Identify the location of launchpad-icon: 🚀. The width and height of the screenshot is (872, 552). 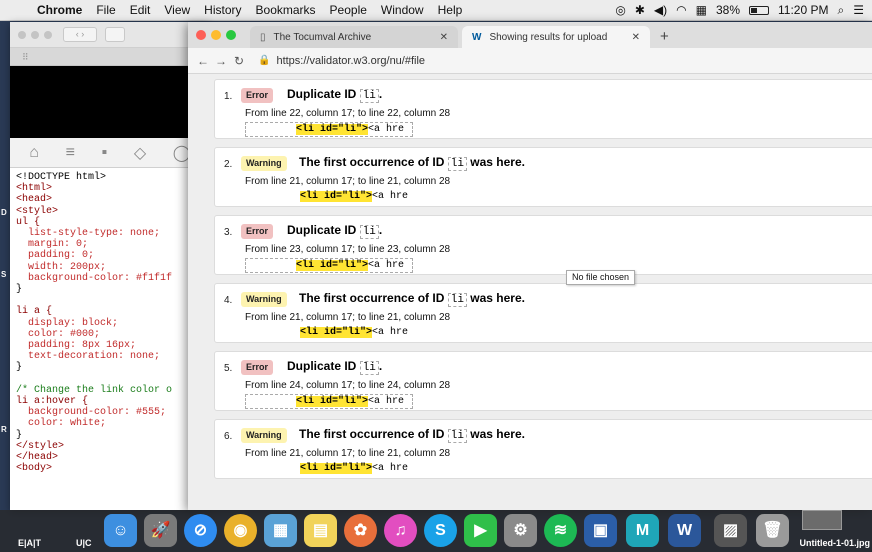
(160, 530).